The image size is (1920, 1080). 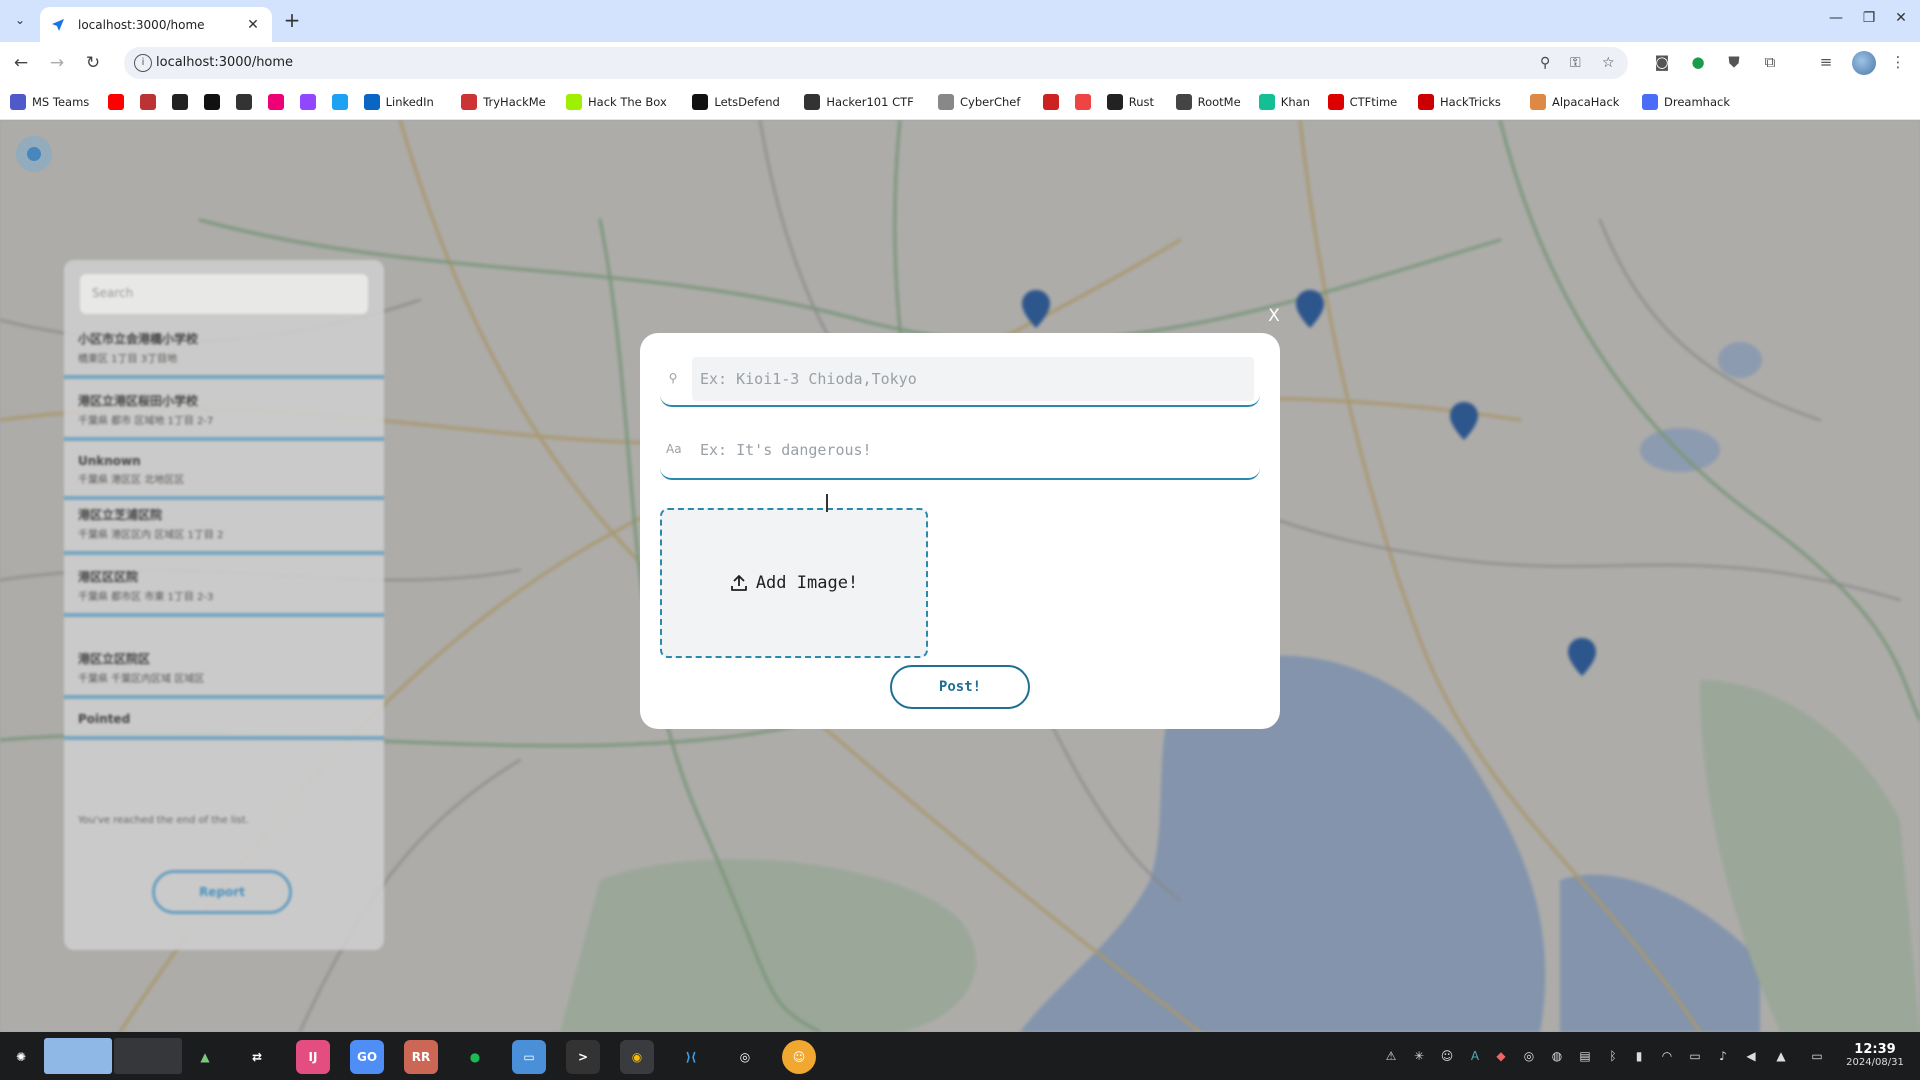 I want to click on file-manager-icon: ▭, so click(x=529, y=1057).